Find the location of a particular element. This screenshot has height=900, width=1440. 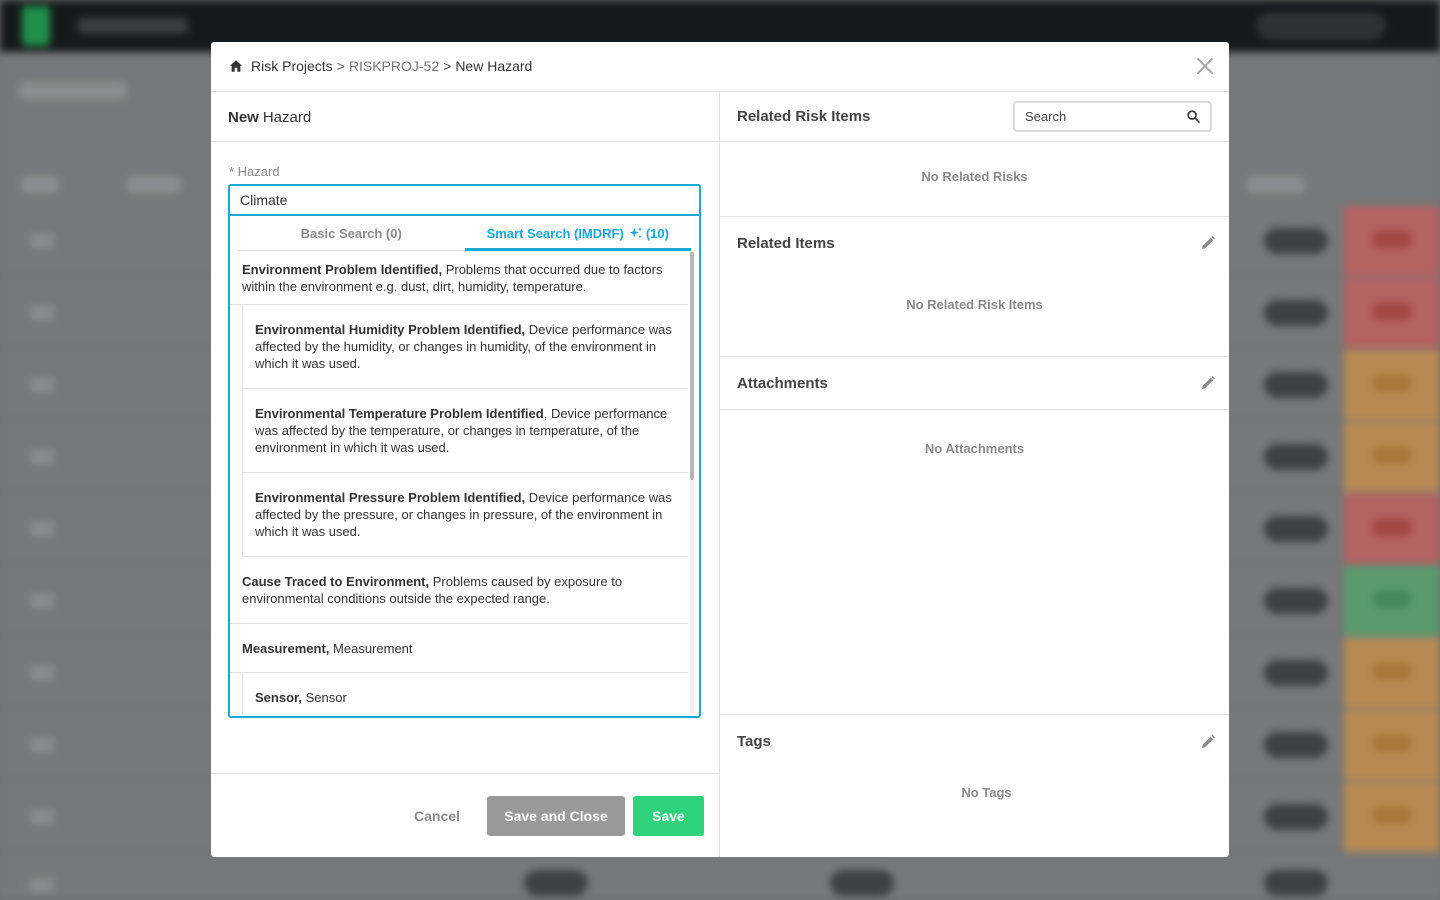

result-description: Sensor is located at coordinates (324, 697).